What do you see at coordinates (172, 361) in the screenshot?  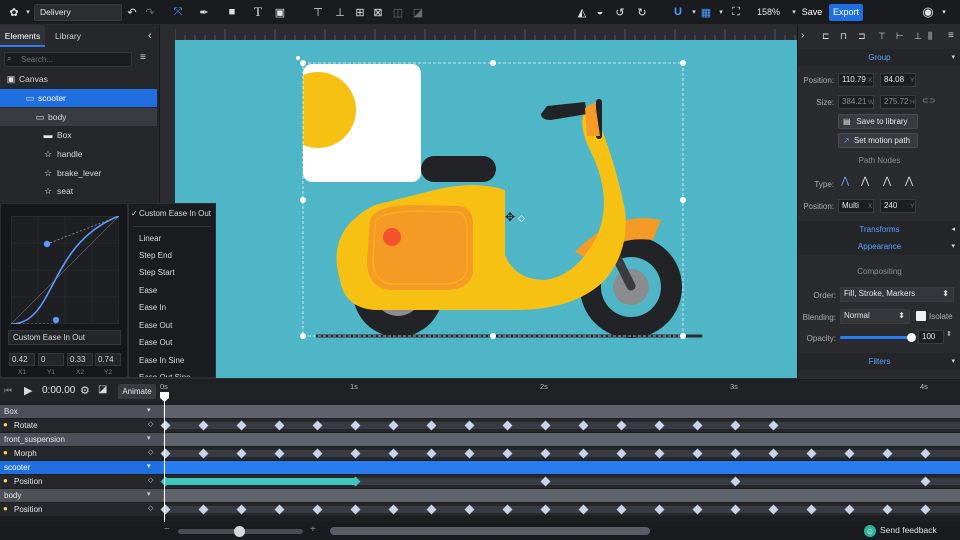 I see `easing-option-ease-in-sine: Ease In Sine` at bounding box center [172, 361].